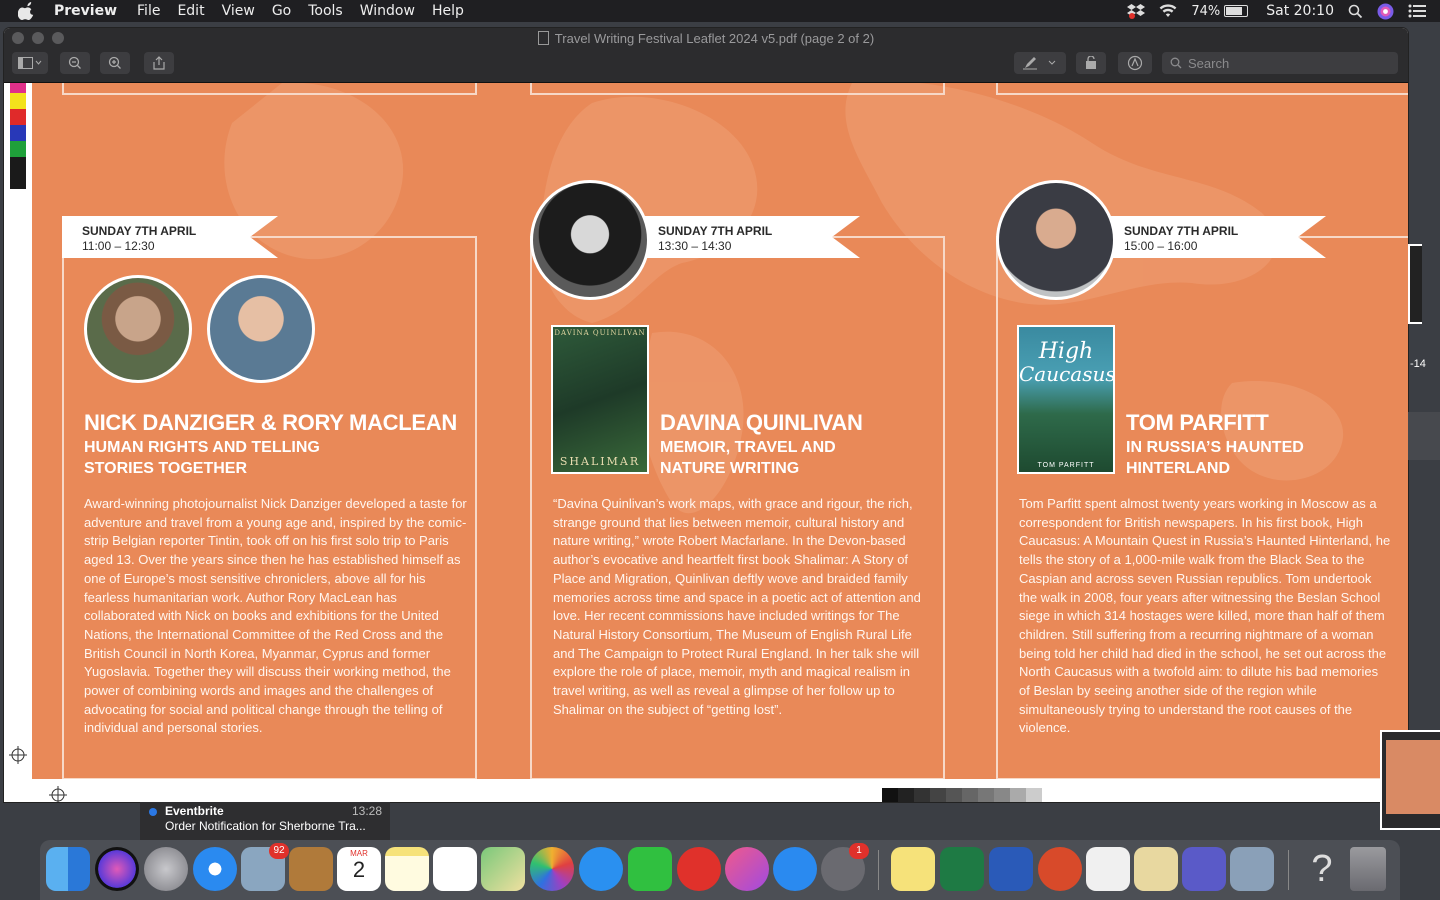 The height and width of the screenshot is (900, 1440). I want to click on siri-icon, so click(1385, 11).